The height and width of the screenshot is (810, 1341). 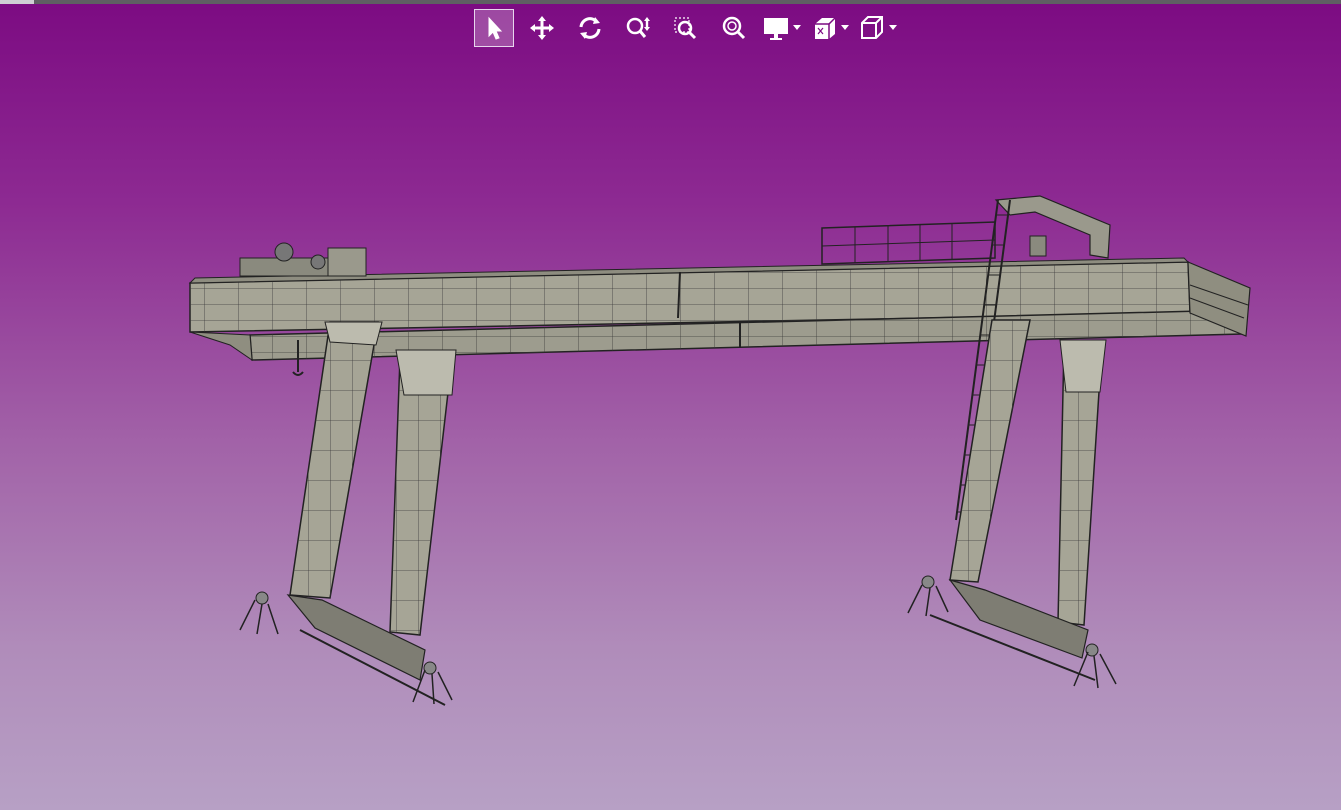 I want to click on zoom-fit-icon, so click(x=734, y=28).